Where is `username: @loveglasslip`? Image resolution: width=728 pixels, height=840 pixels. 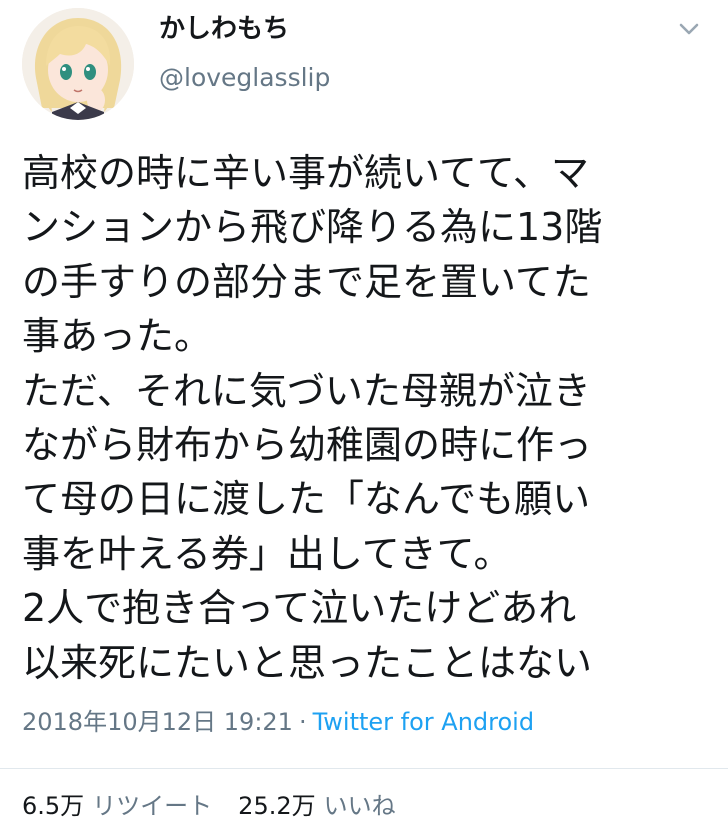
username: @loveglasslip is located at coordinates (244, 78).